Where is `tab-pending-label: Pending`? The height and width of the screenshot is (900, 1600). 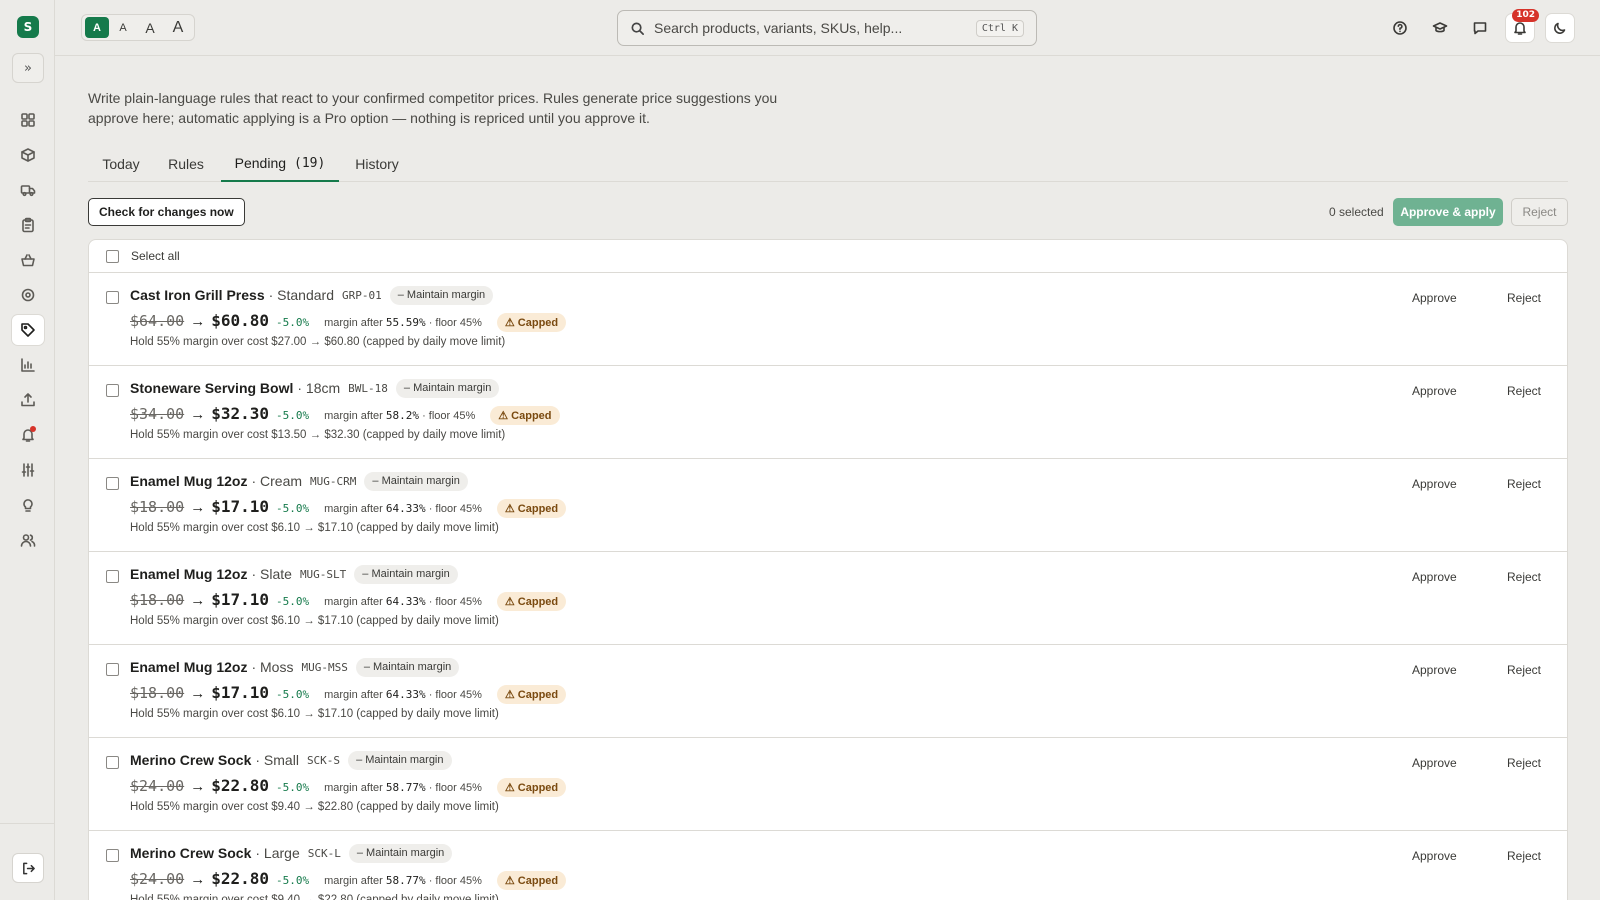 tab-pending-label: Pending is located at coordinates (260, 163).